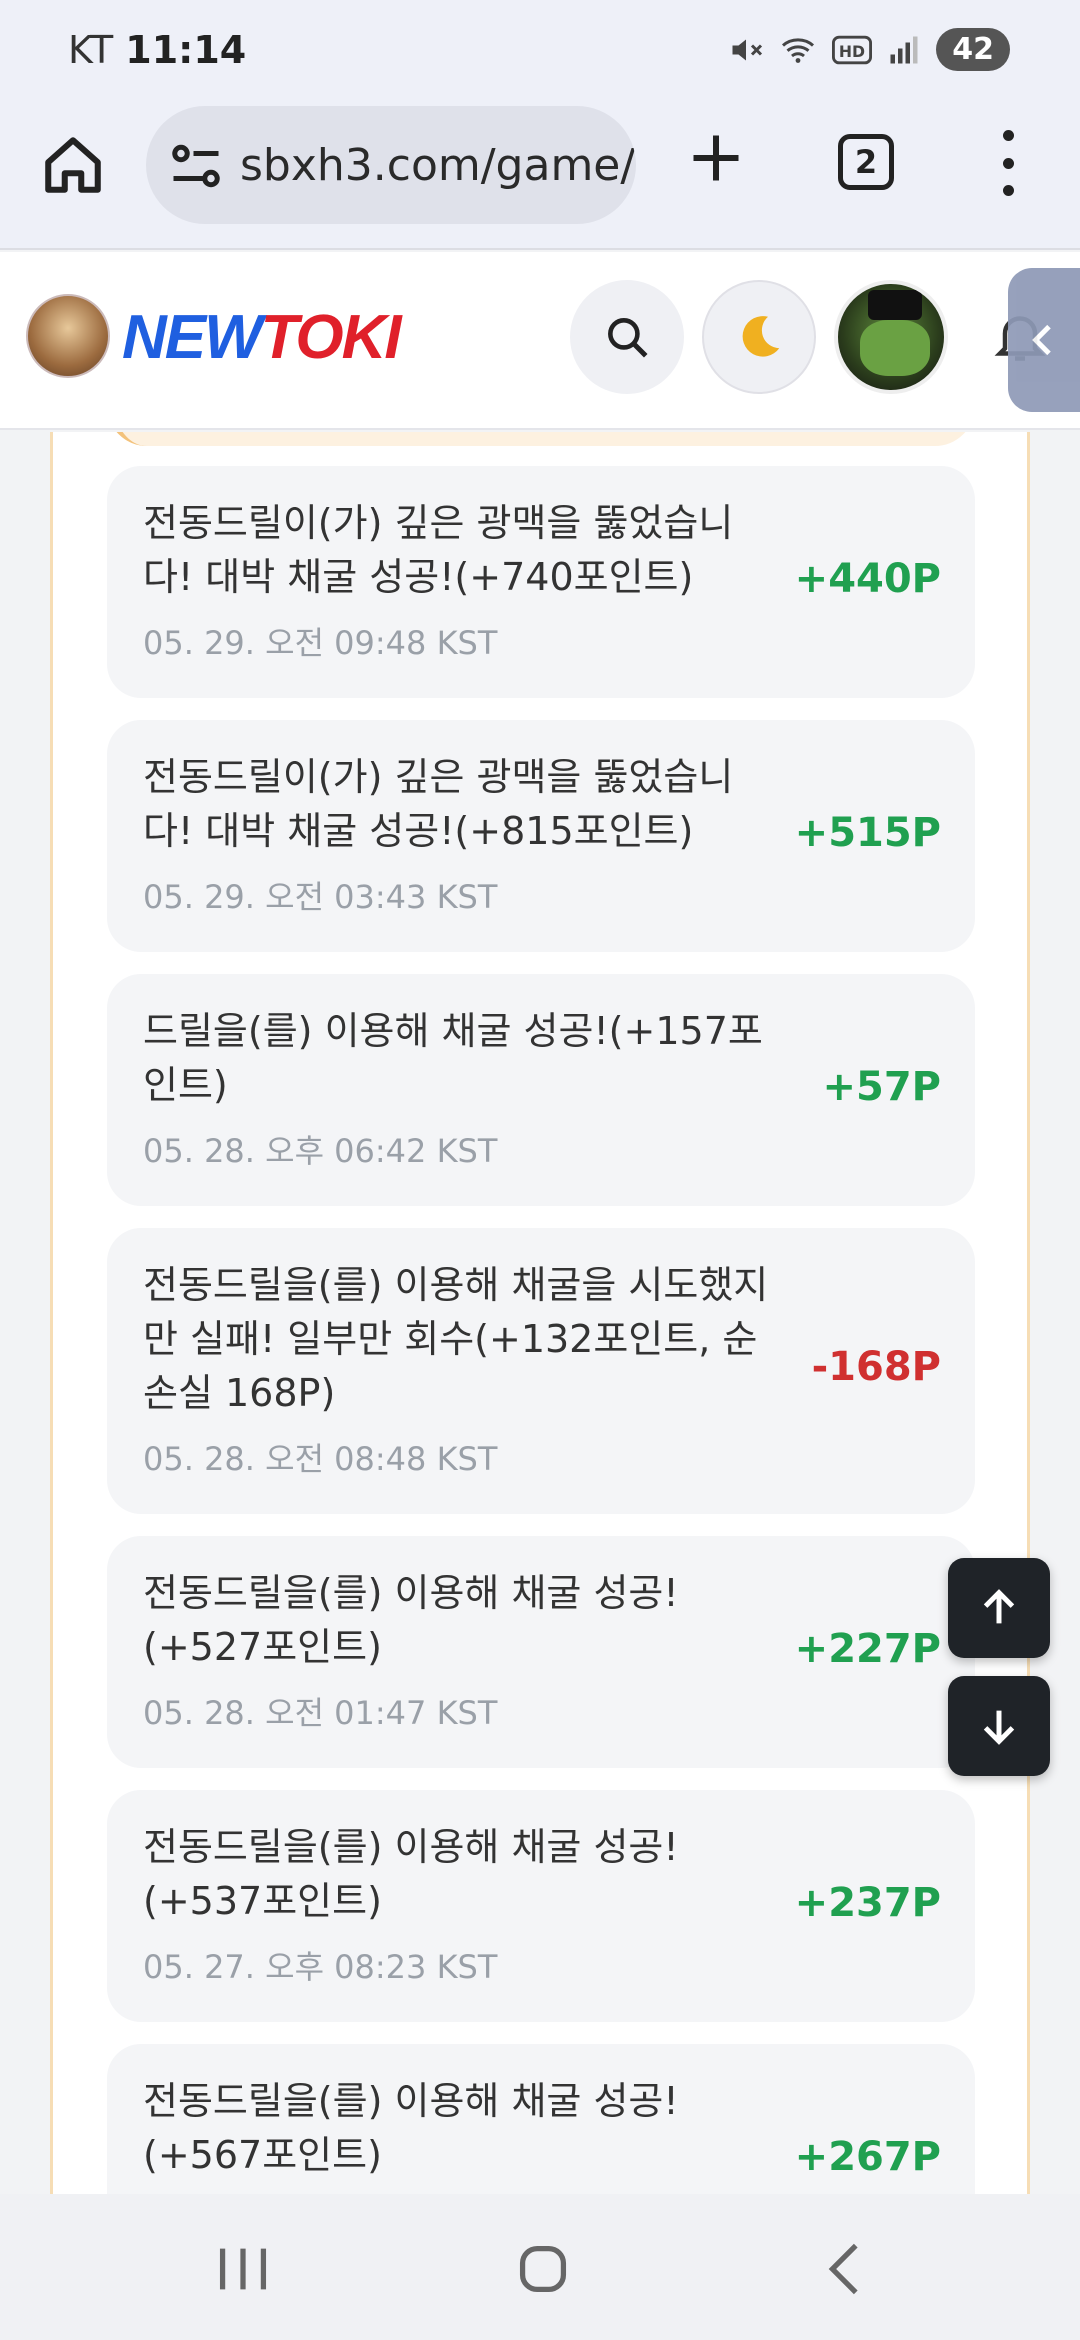 Image resolution: width=1080 pixels, height=2340 pixels. What do you see at coordinates (320, 1713) in the screenshot?
I see `log-time: 05. 28. 오전 01:47 KST` at bounding box center [320, 1713].